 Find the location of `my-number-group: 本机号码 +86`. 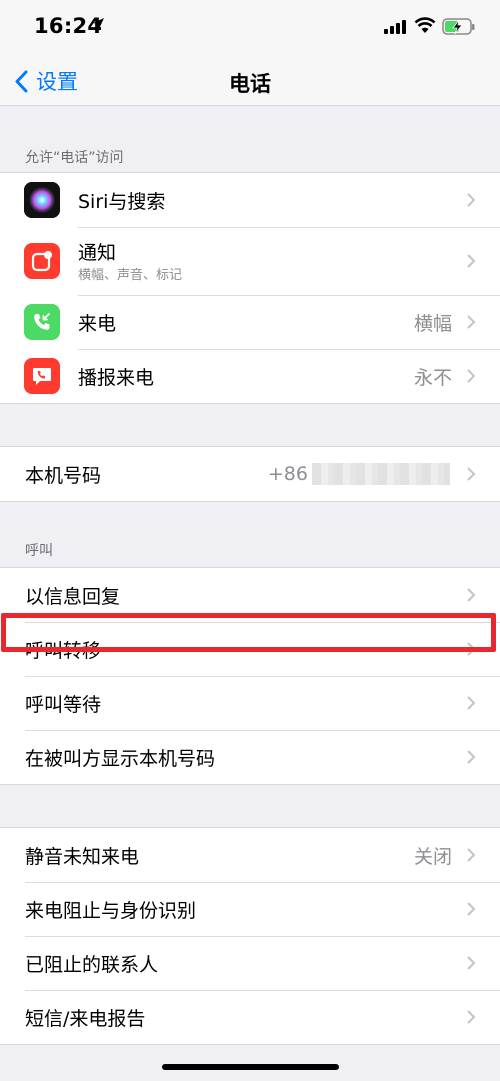

my-number-group: 本机号码 +86 is located at coordinates (250, 474).